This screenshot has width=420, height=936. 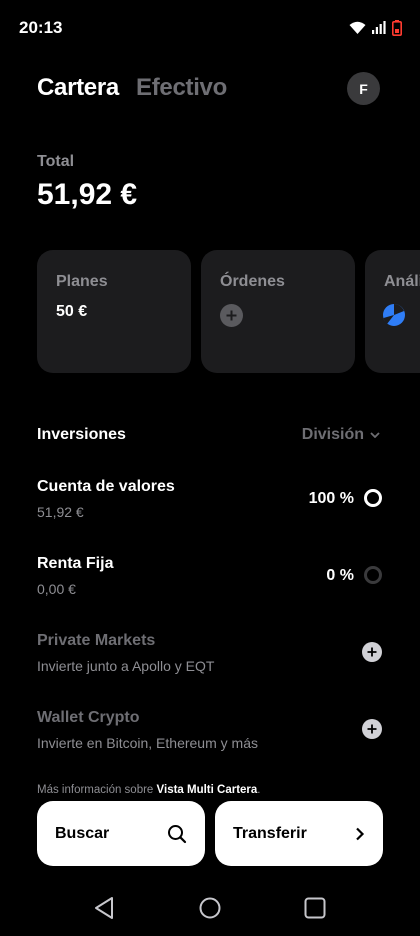 I want to click on more-info-link: Vista Multi Cartera, so click(x=207, y=790).